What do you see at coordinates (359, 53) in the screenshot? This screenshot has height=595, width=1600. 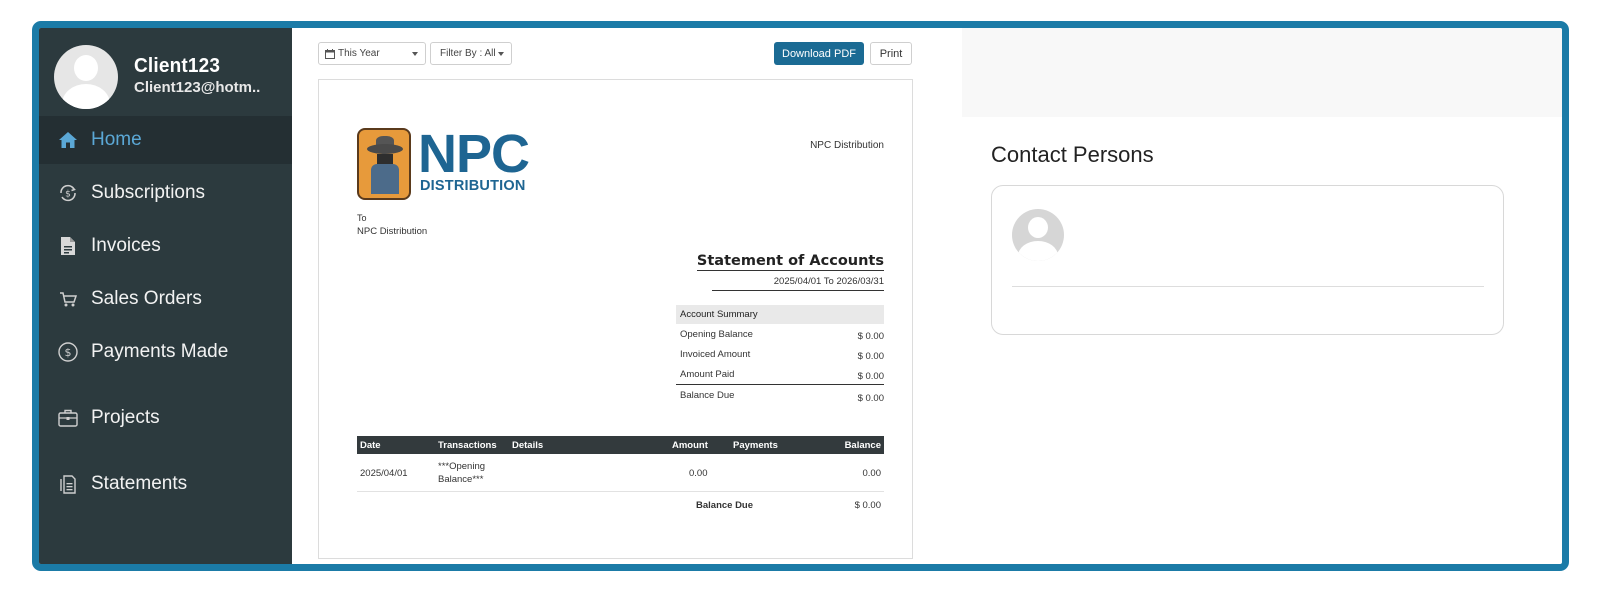 I see `period-select-value: This Year` at bounding box center [359, 53].